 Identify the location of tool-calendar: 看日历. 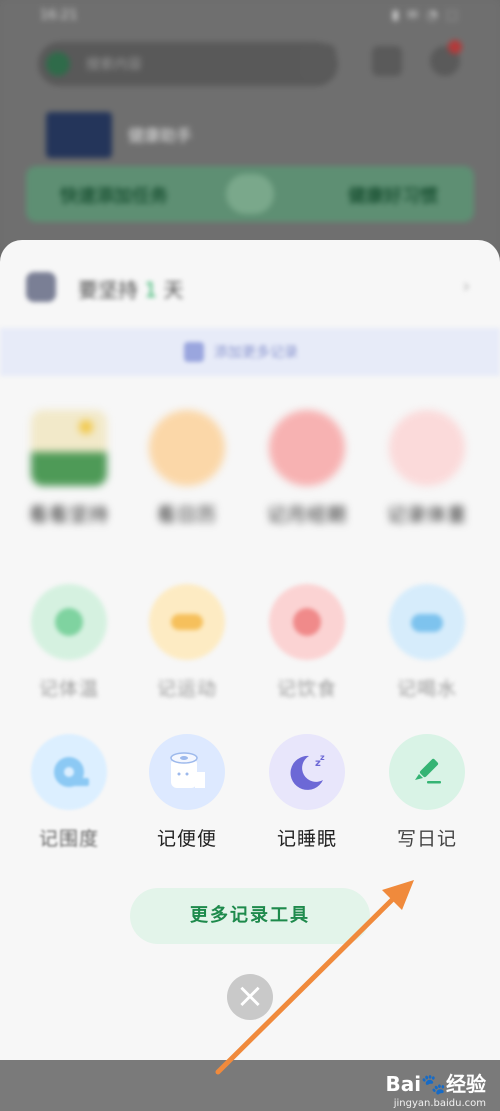
(187, 468).